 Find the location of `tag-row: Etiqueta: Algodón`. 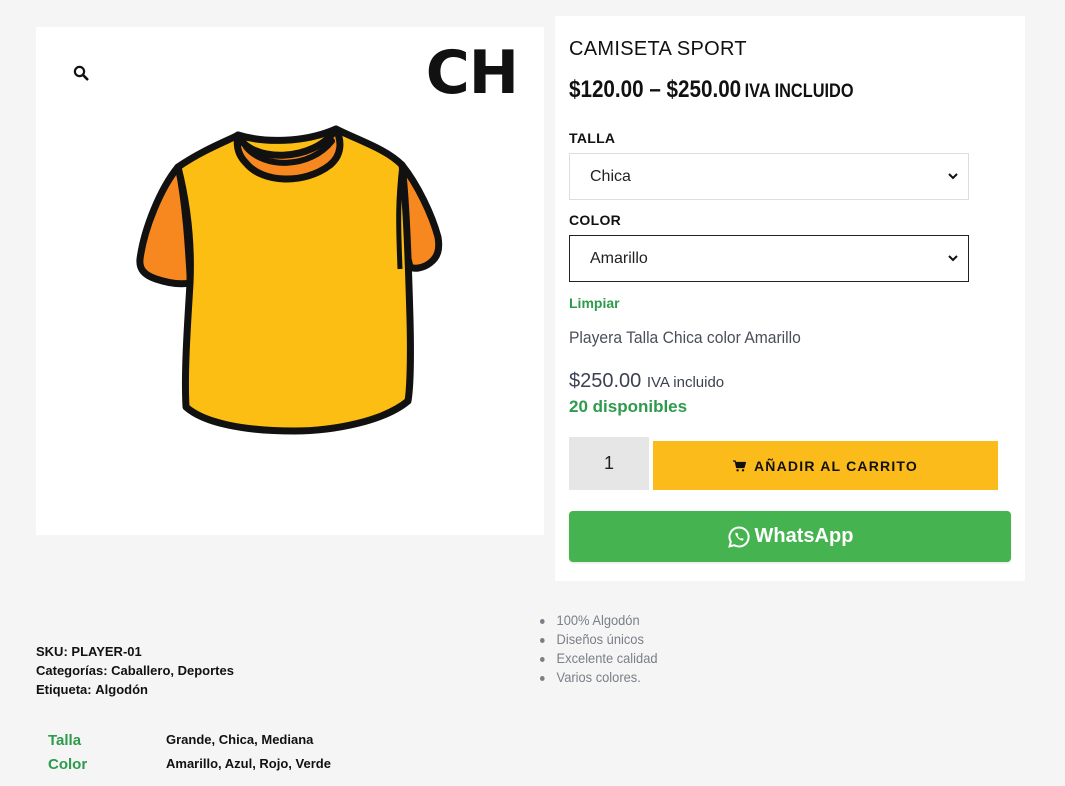

tag-row: Etiqueta: Algodón is located at coordinates (135, 689).